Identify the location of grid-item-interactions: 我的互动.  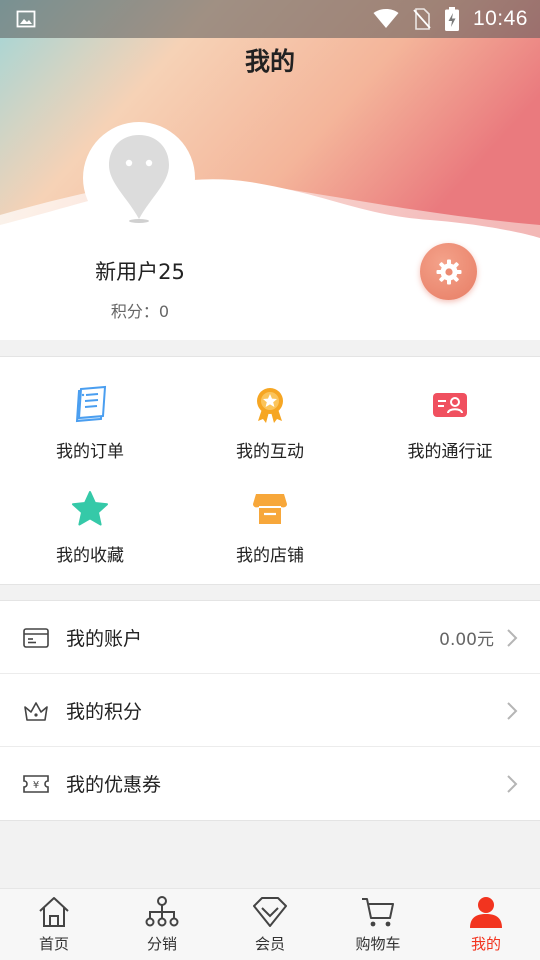
(270, 409).